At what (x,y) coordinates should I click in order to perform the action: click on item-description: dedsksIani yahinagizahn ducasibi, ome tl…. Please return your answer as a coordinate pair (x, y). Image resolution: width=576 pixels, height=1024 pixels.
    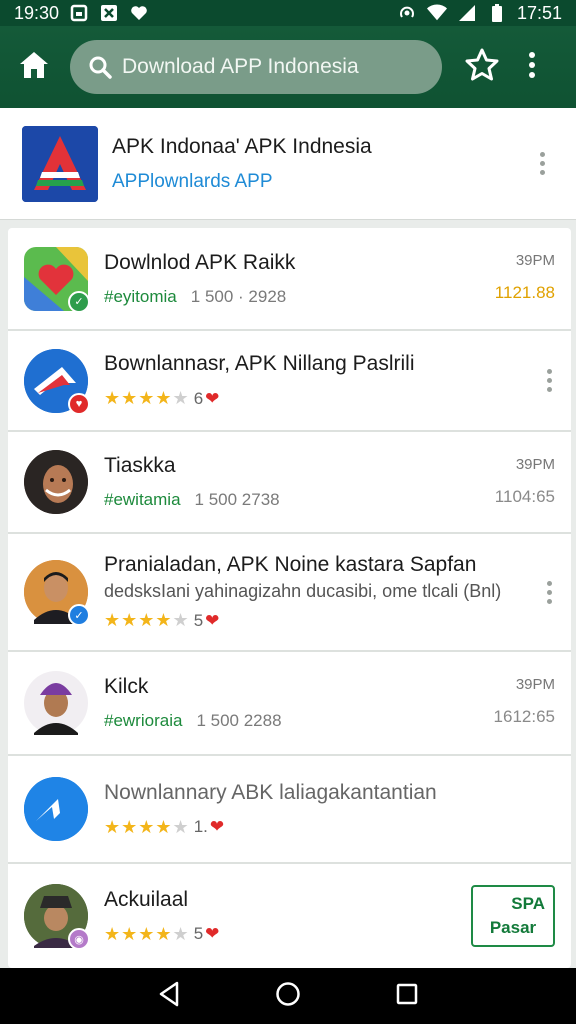
    Looking at the image, I should click on (303, 591).